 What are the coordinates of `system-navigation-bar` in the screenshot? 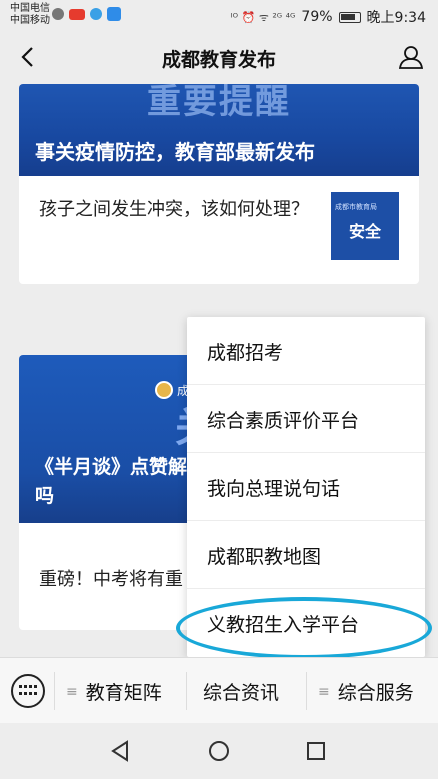 It's located at (219, 751).